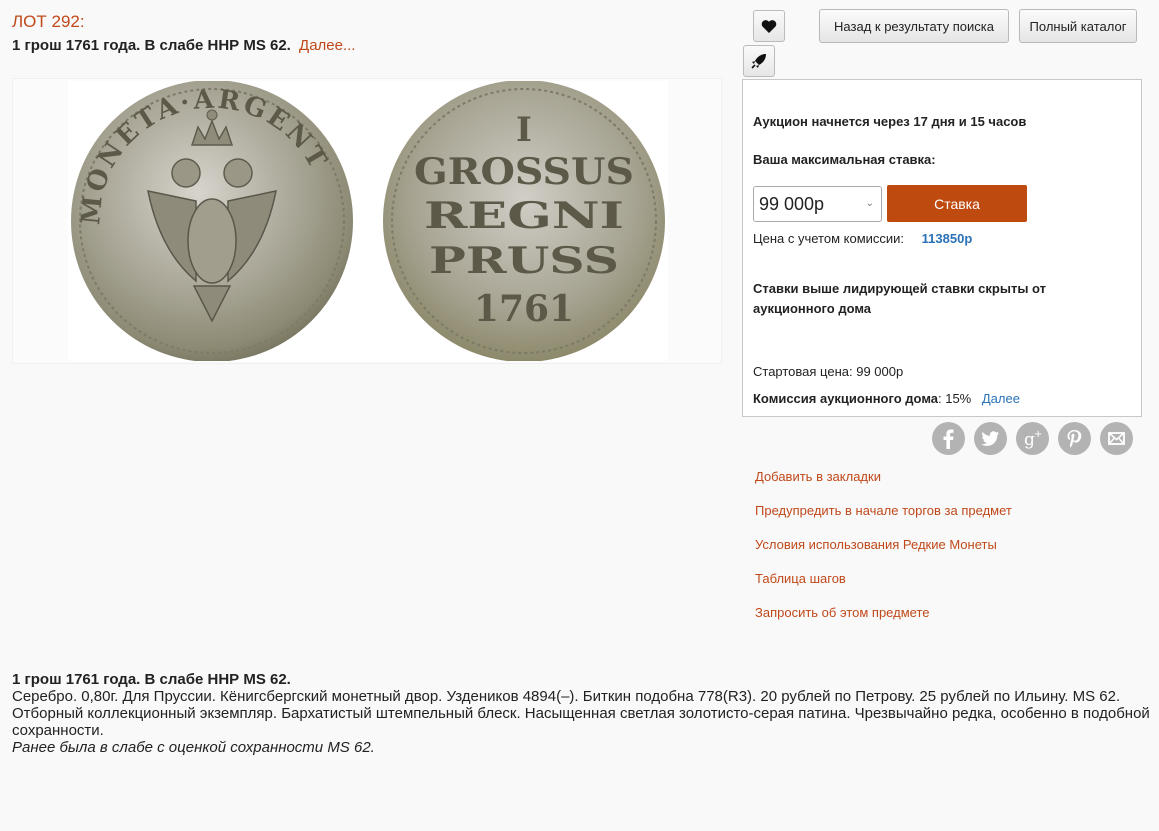 Image resolution: width=1159 pixels, height=831 pixels. Describe the element at coordinates (524, 309) in the screenshot. I see `coin-reverse-line-5: 1761` at that location.